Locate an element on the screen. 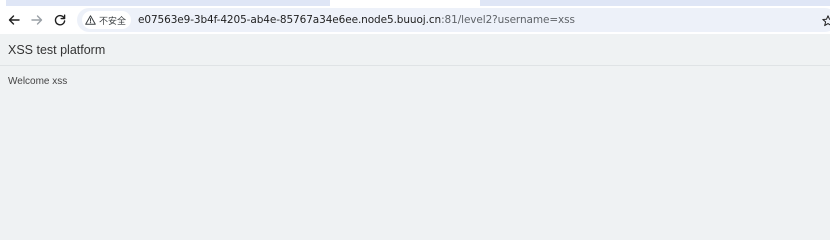  bookmark-star-button is located at coordinates (826, 23).